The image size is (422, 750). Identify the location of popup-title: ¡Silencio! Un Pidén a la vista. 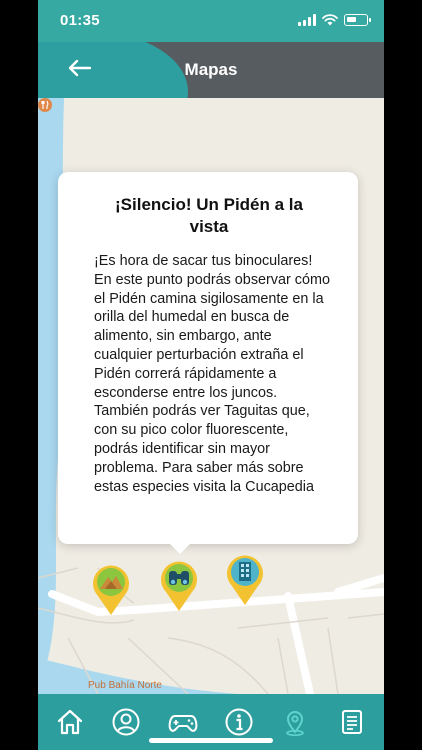
(209, 215).